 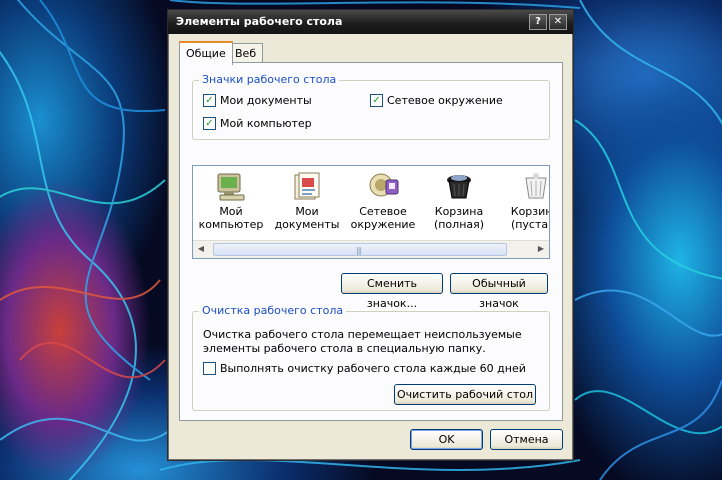 What do you see at coordinates (558, 22) in the screenshot?
I see `close-button: ✕` at bounding box center [558, 22].